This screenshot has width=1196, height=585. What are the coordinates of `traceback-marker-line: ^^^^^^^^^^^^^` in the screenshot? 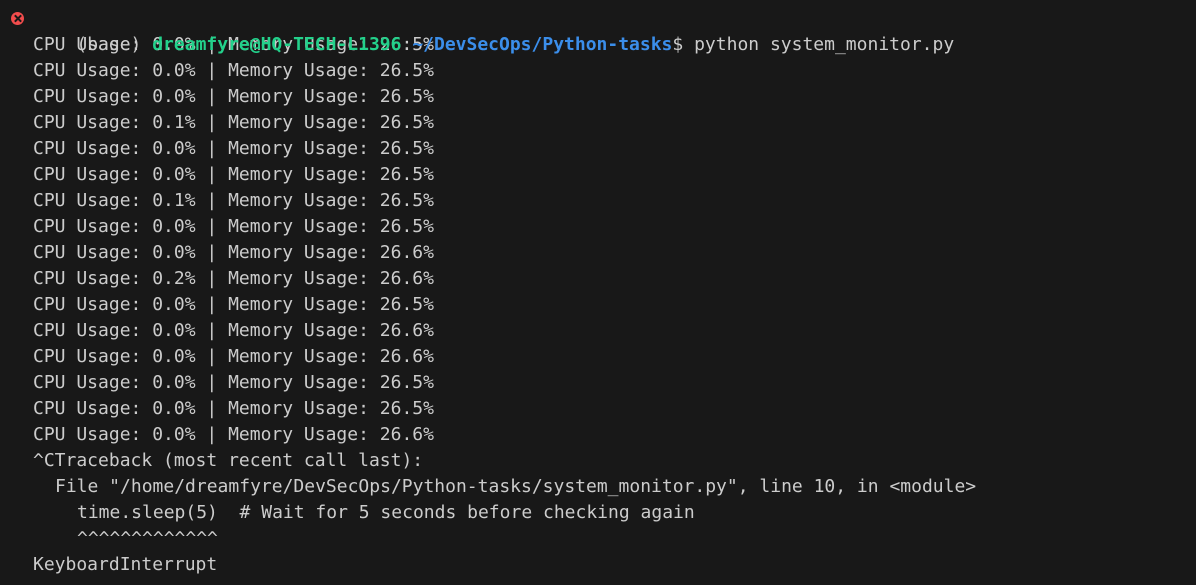 It's located at (147, 538).